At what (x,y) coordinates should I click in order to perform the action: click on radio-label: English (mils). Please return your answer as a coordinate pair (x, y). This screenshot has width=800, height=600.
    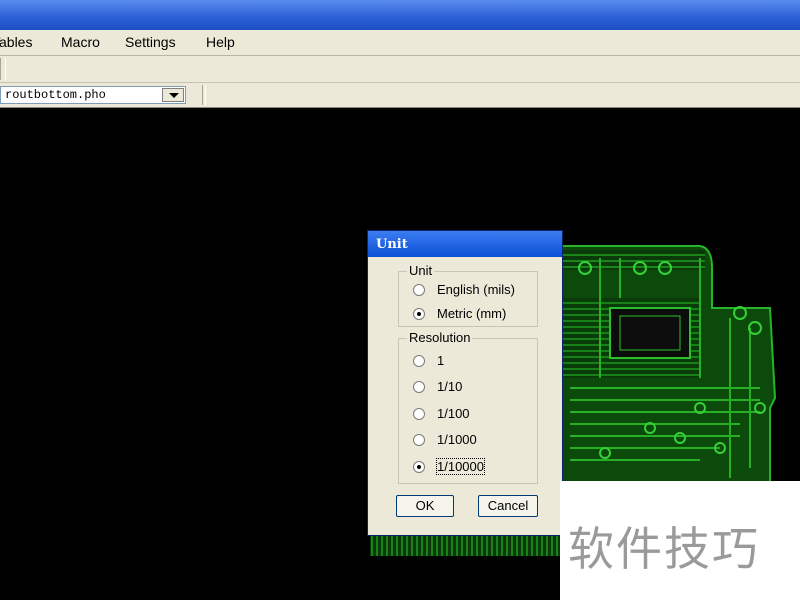
    Looking at the image, I should click on (476, 289).